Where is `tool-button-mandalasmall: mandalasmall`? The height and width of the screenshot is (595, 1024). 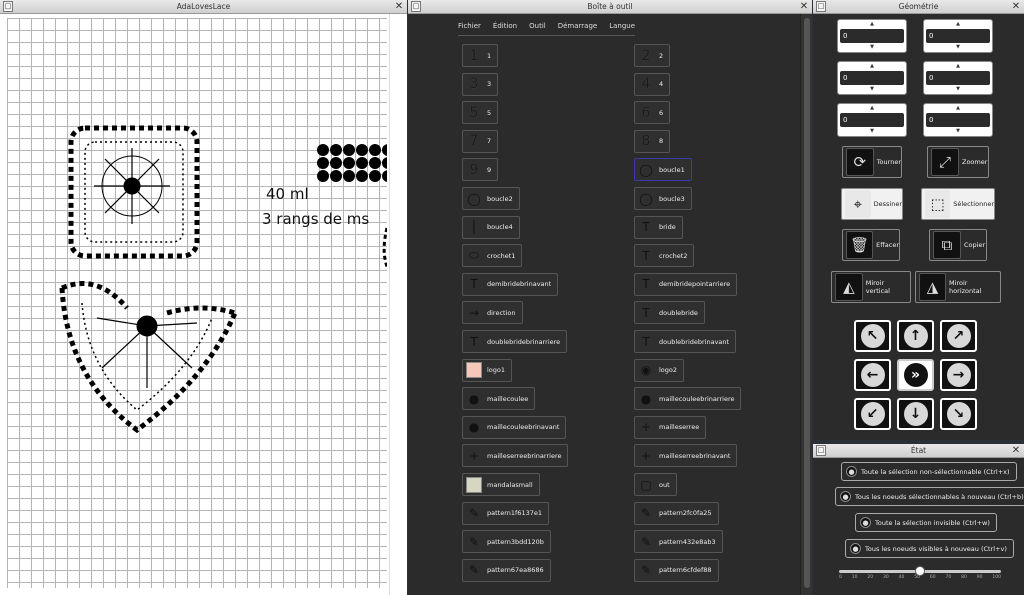
tool-button-mandalasmall: mandalasmall is located at coordinates (501, 484).